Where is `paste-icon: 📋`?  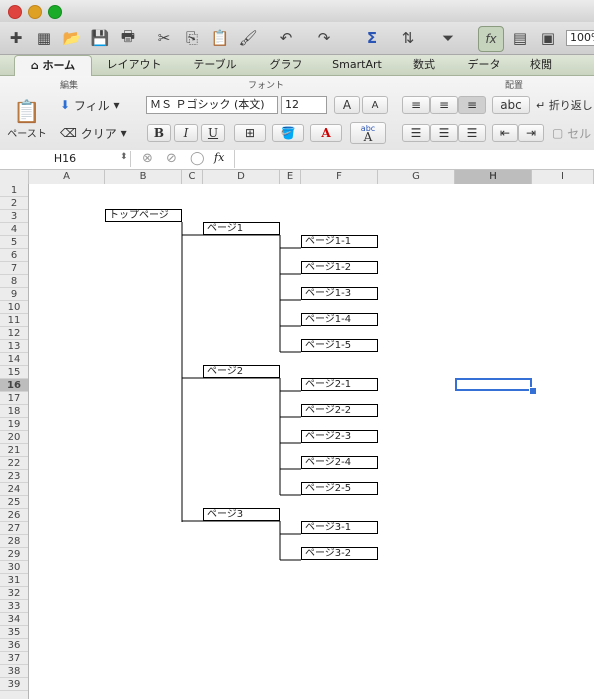 paste-icon: 📋 is located at coordinates (220, 38).